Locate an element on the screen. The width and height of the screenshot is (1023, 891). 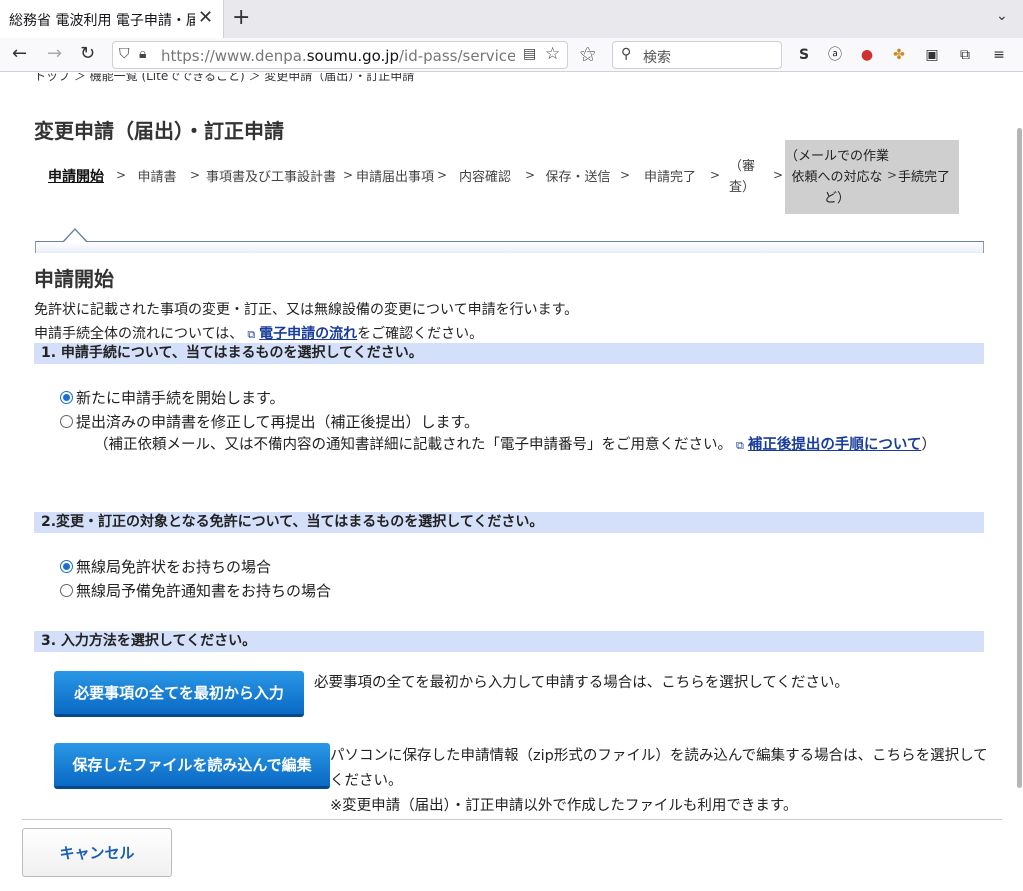
intro-flow-after: をご確認ください。 is located at coordinates (420, 334).